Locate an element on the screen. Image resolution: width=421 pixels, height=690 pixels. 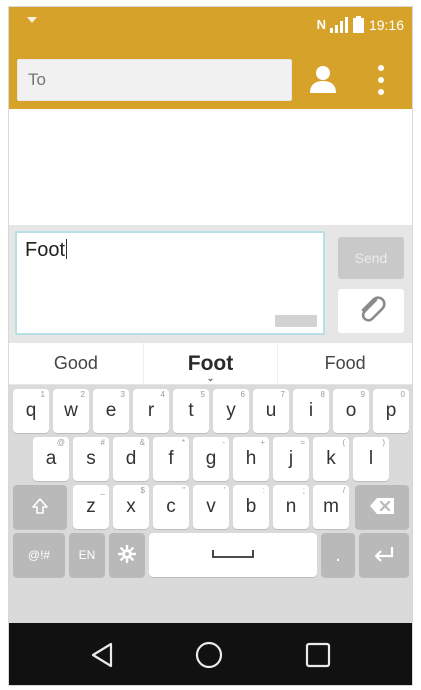
suggestion-bar: Good Foot ⌄ Food is located at coordinates (210, 364).